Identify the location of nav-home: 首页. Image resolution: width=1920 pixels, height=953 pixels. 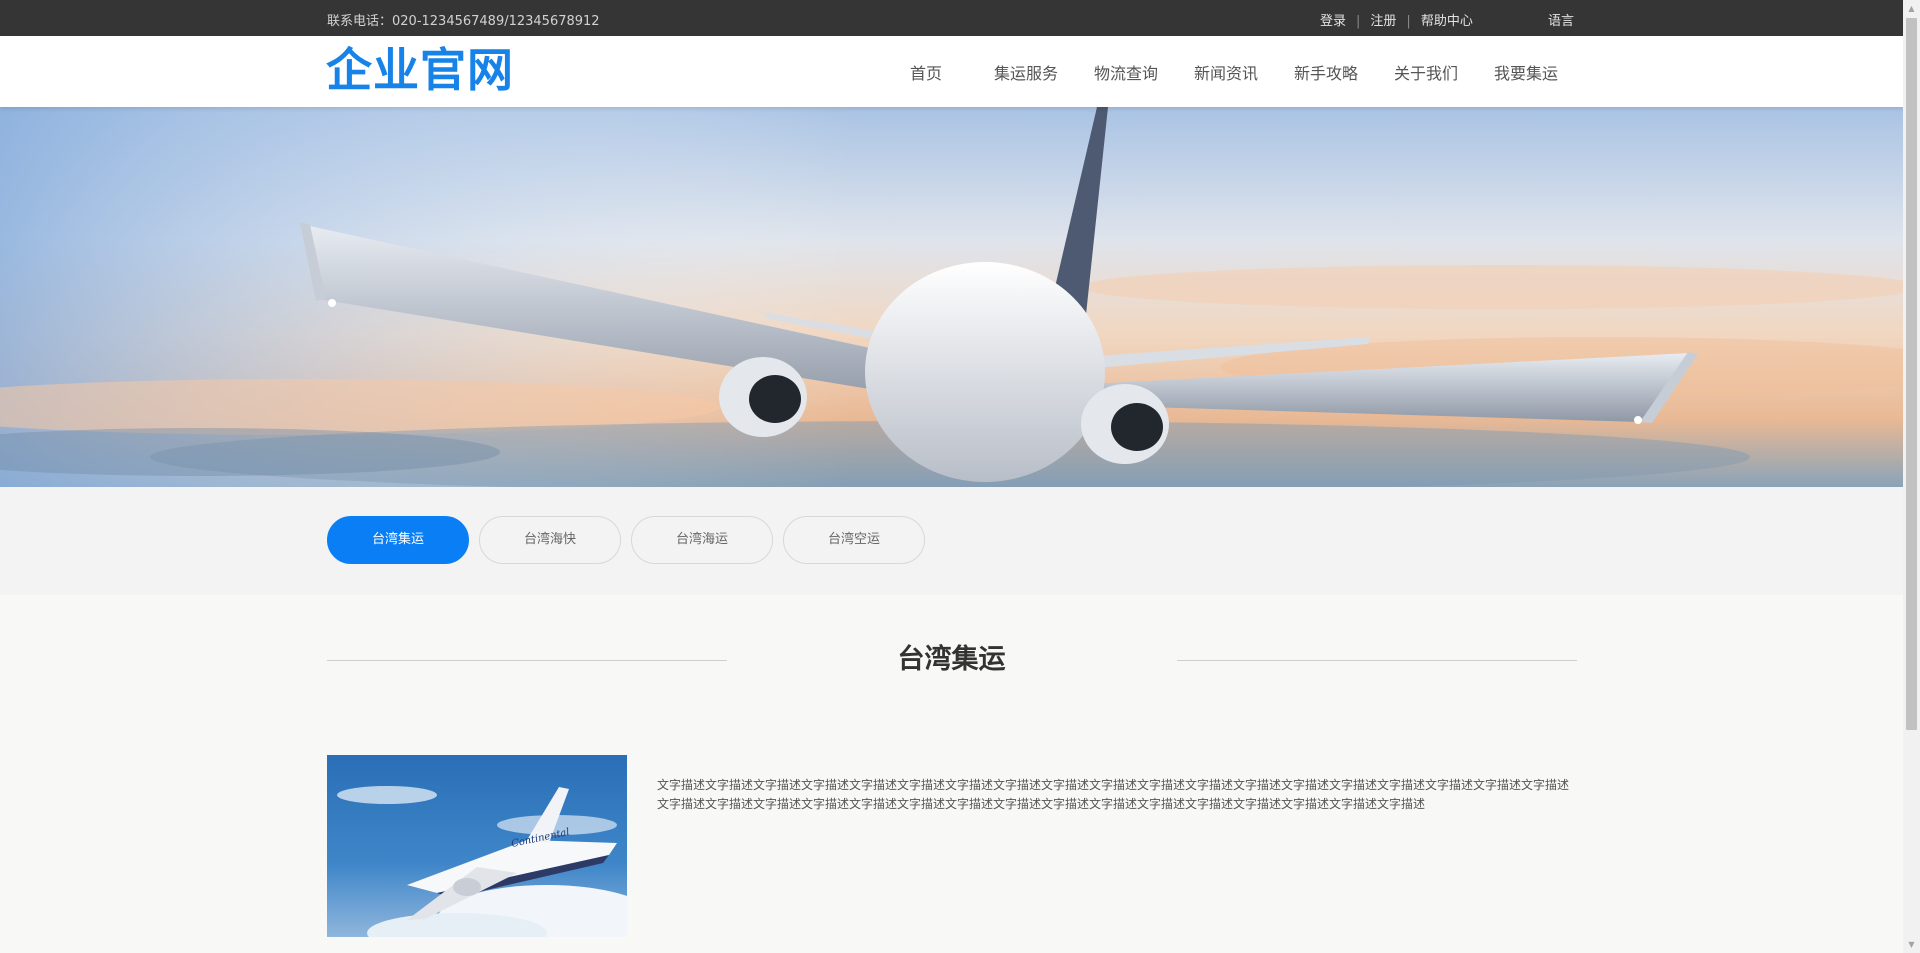
(926, 72).